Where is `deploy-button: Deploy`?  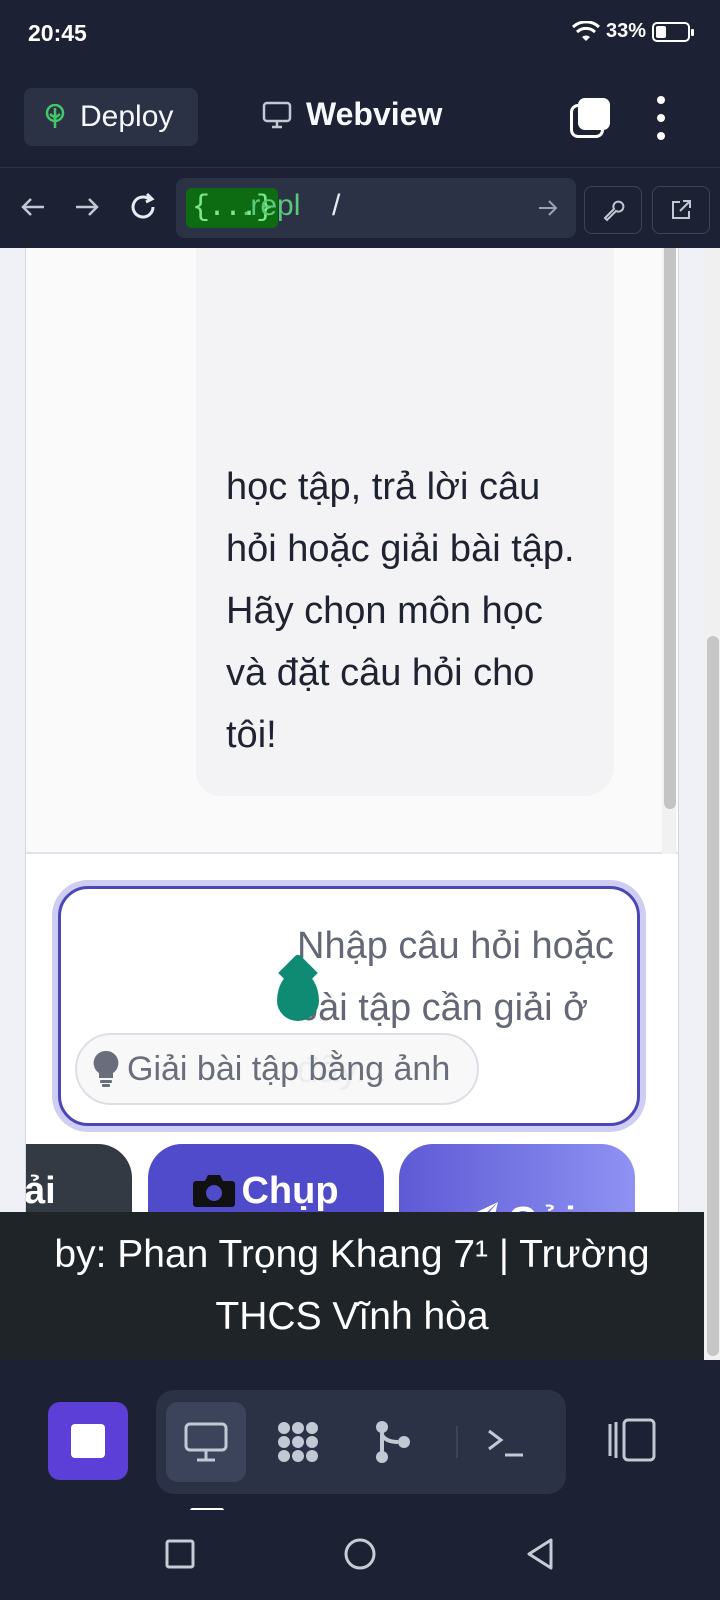 deploy-button: Deploy is located at coordinates (111, 117).